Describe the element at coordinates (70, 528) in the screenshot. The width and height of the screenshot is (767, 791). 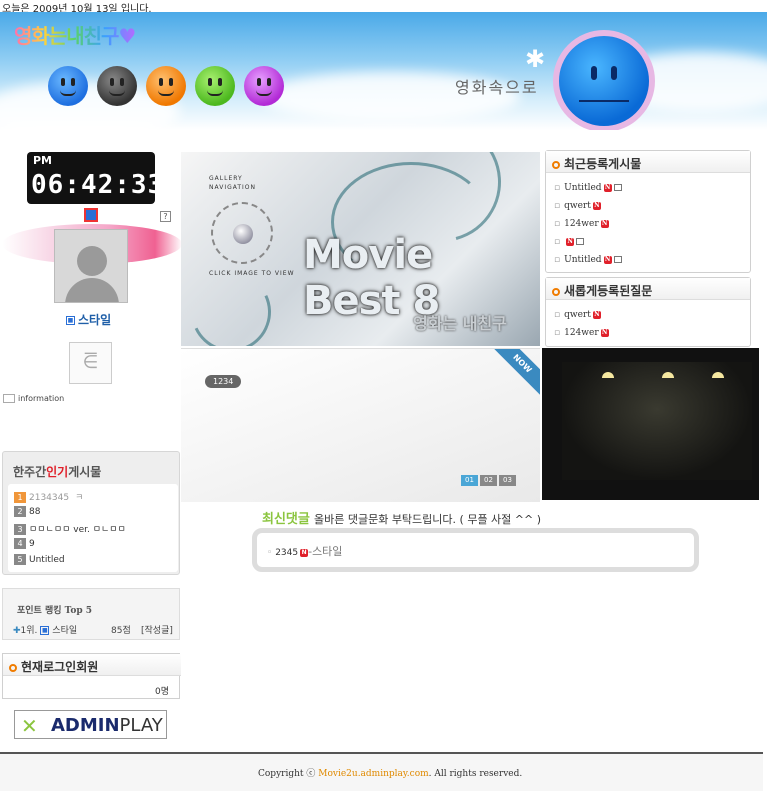
I see `popular-item: 3 ㅁㅁㄴㅁㅁ ver. ㅁㄴㅁㅁ` at that location.